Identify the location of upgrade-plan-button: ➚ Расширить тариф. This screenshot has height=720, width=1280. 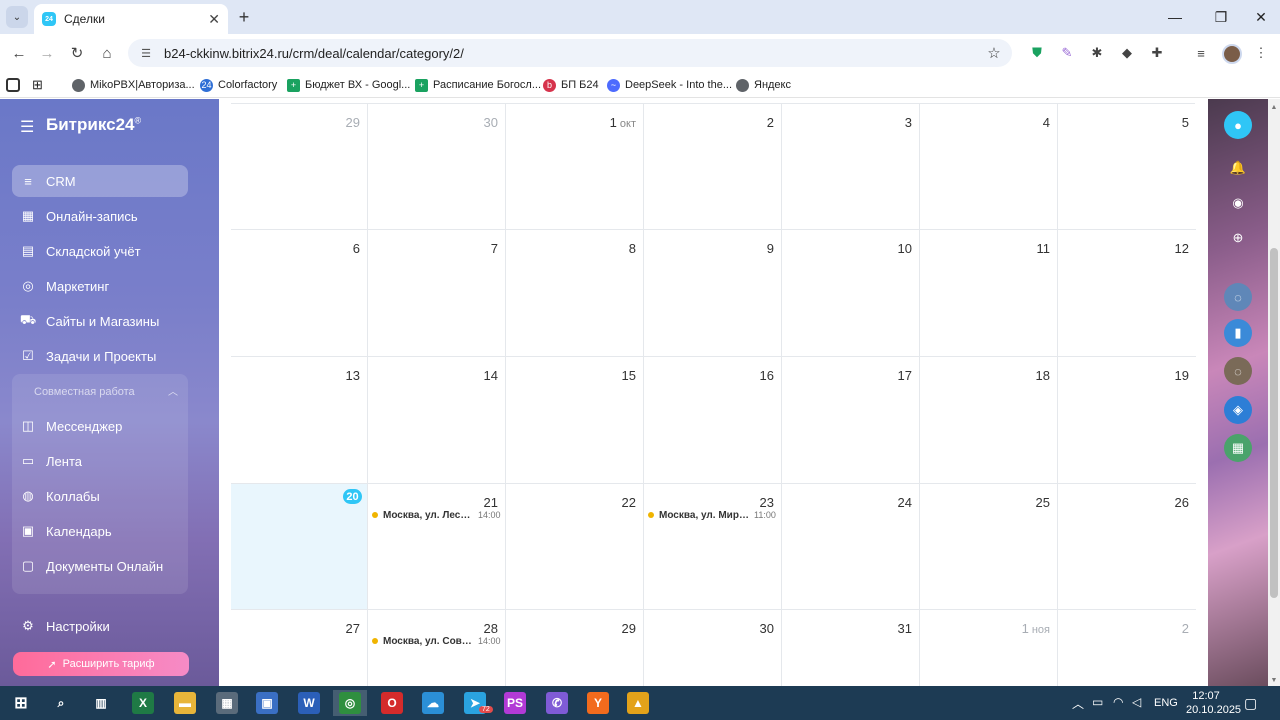
(101, 664).